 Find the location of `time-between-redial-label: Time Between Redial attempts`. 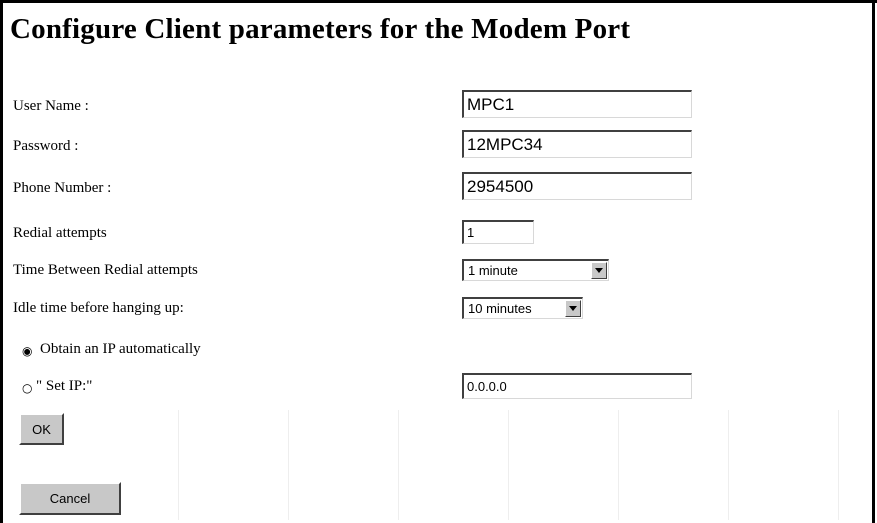

time-between-redial-label: Time Between Redial attempts is located at coordinates (105, 270).